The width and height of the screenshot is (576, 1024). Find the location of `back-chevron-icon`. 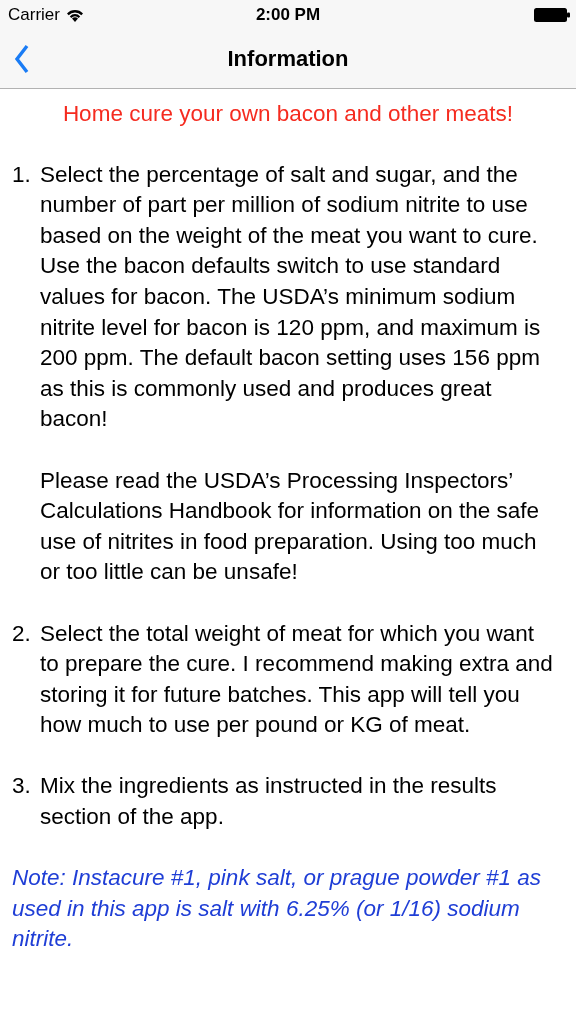

back-chevron-icon is located at coordinates (22, 59).